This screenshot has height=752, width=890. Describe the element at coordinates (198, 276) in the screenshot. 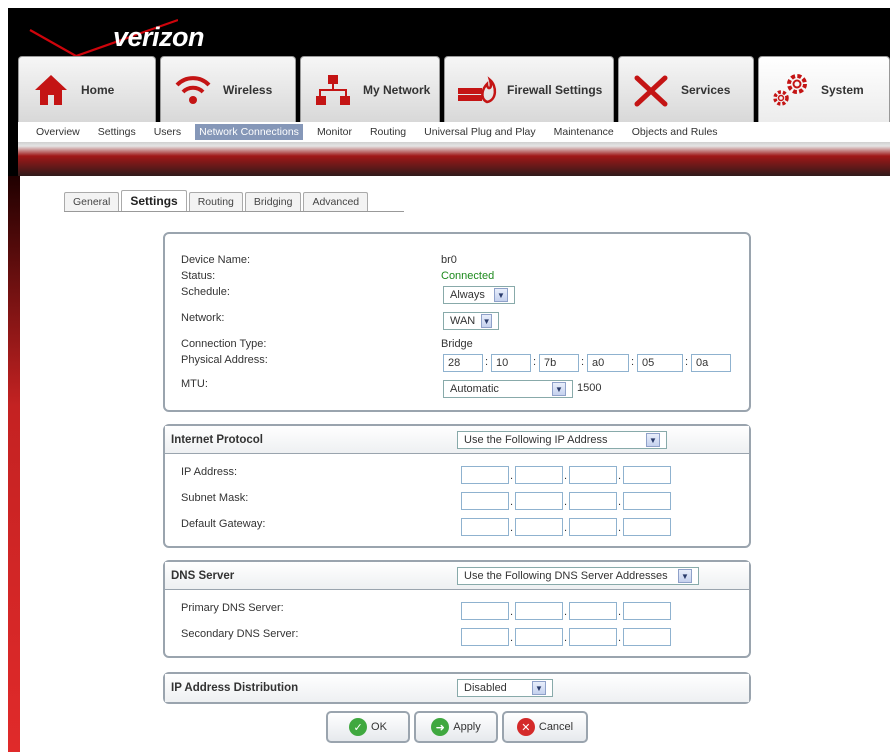

I see `status-label: Status:` at that location.